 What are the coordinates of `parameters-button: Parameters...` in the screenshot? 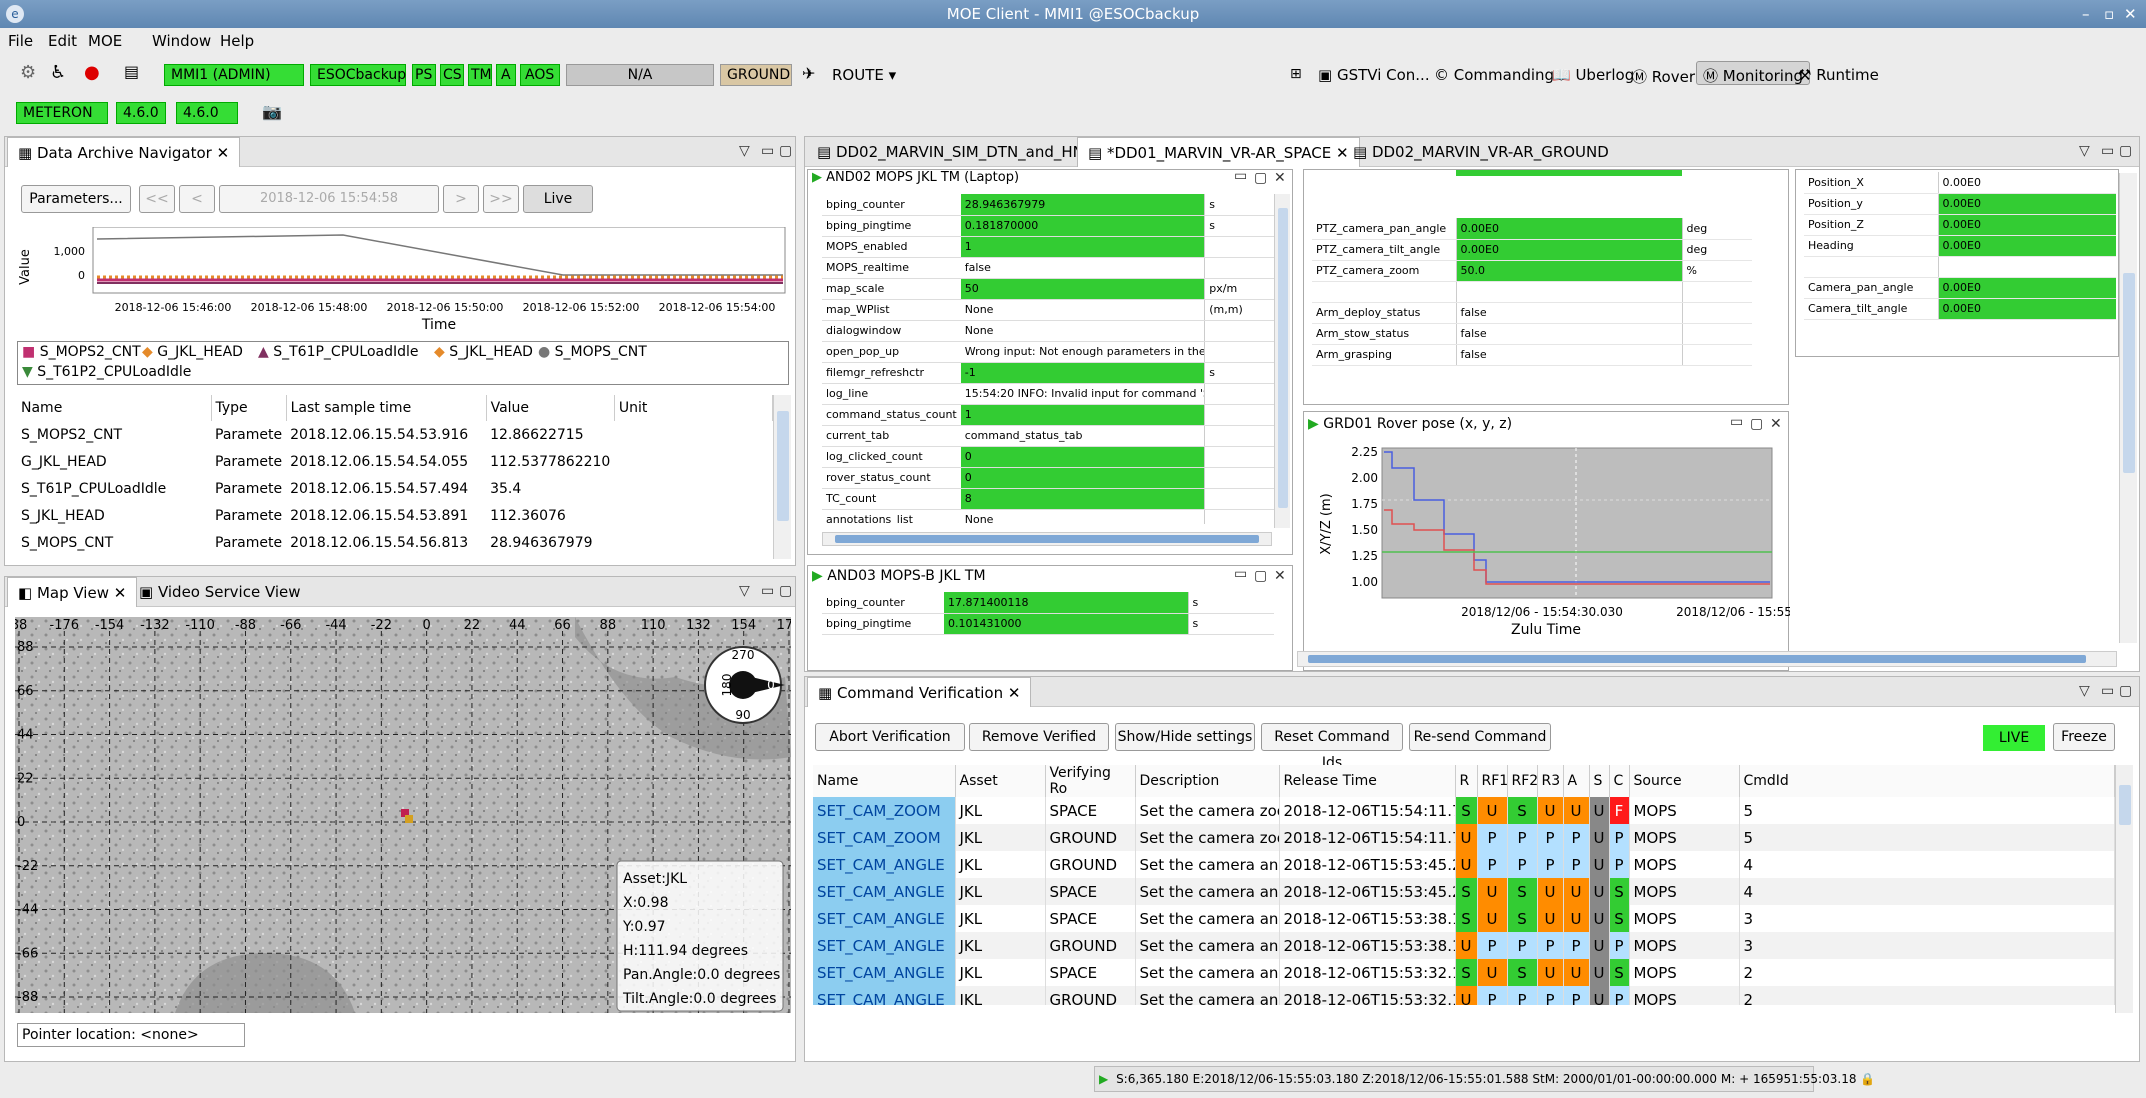 It's located at (76, 199).